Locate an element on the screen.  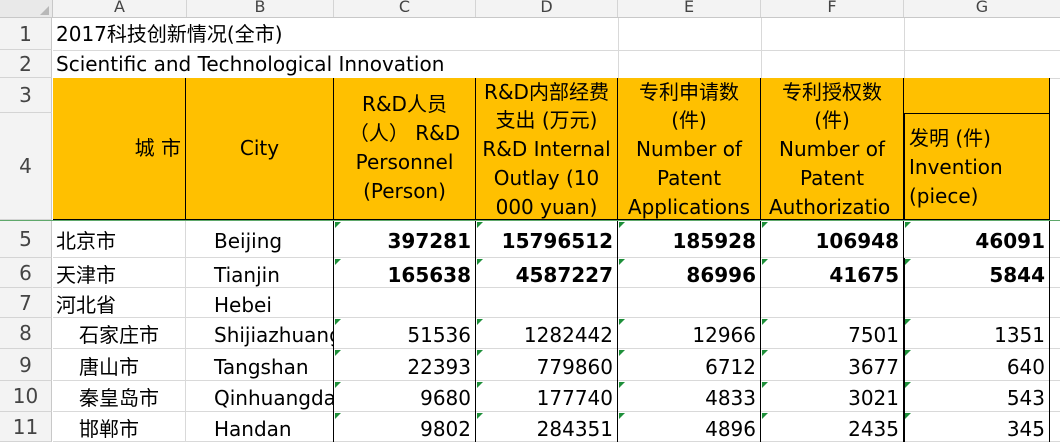
row-header-6: 6 is located at coordinates (26, 273).